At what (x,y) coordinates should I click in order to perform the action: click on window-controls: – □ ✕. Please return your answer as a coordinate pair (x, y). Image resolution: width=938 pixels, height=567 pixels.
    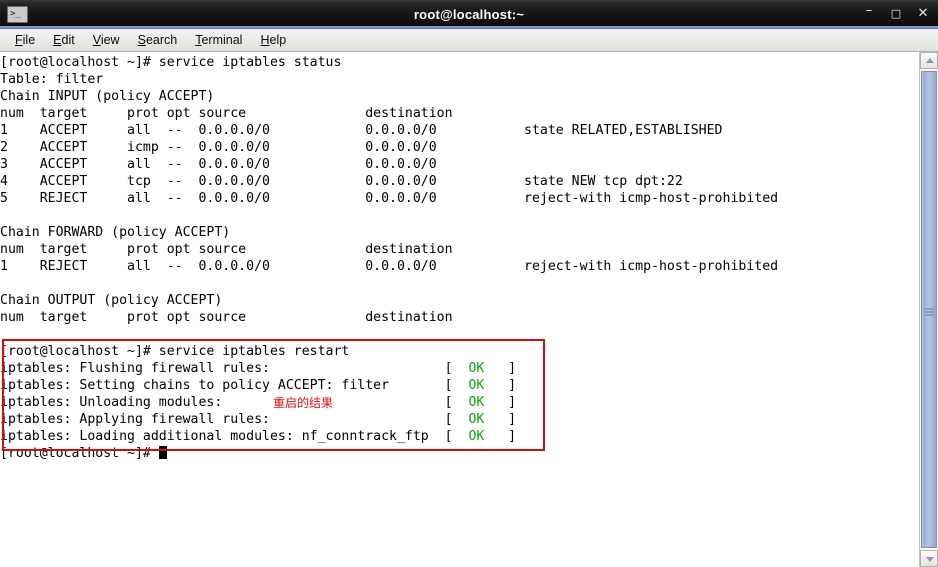
    Looking at the image, I should click on (896, 14).